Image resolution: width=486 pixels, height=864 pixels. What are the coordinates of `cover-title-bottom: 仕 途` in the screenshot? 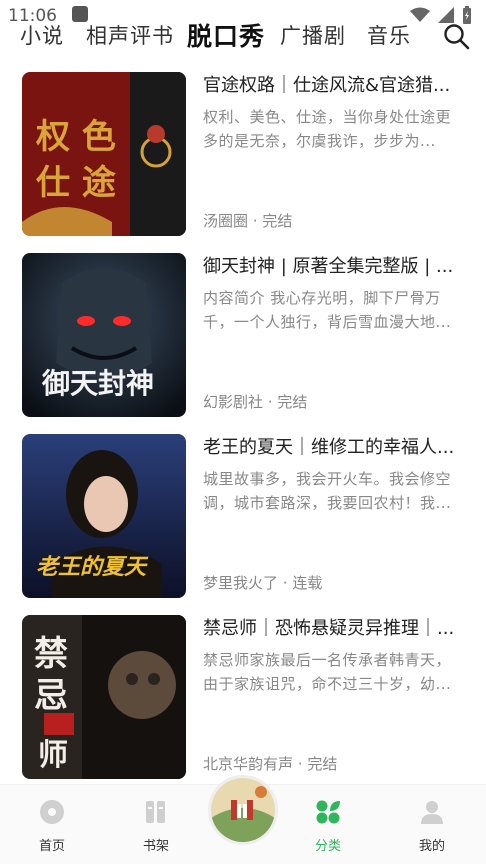 It's located at (76, 183).